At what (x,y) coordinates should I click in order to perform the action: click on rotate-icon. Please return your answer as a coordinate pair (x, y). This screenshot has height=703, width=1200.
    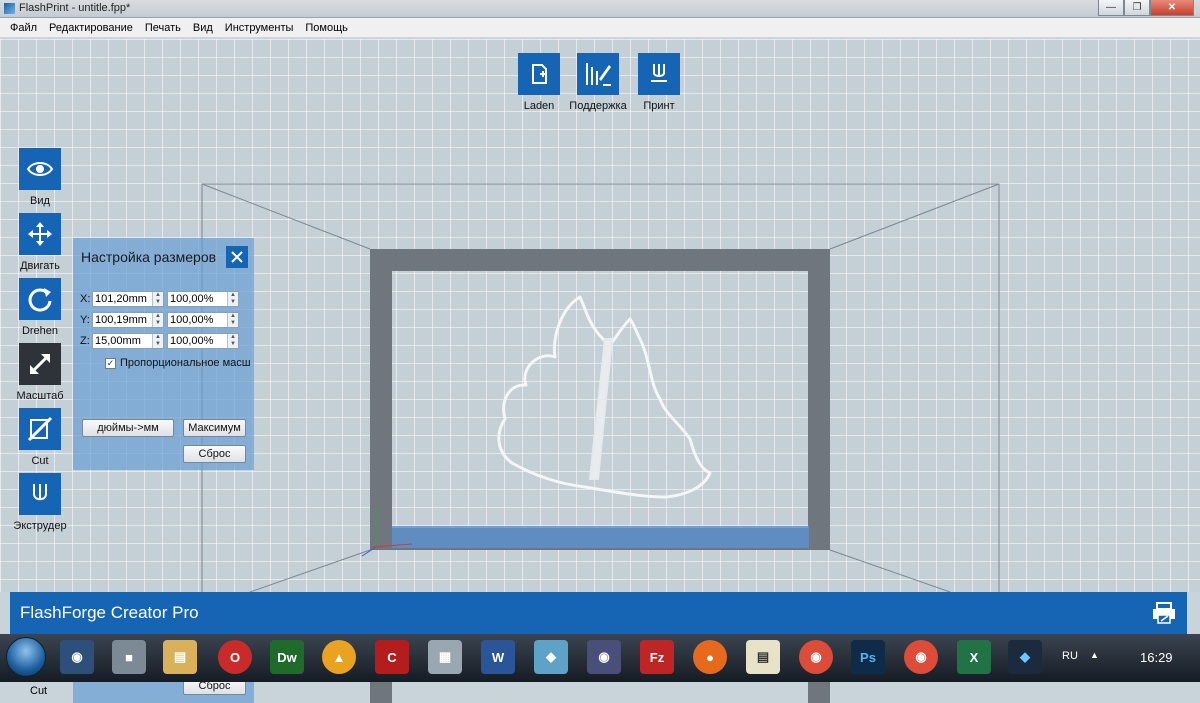
    Looking at the image, I should click on (40, 299).